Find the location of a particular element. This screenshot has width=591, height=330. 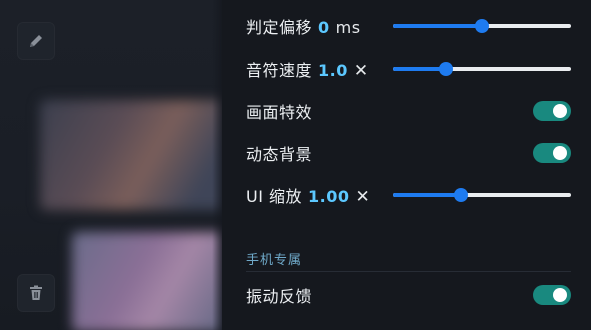

section-divider is located at coordinates (408, 271).